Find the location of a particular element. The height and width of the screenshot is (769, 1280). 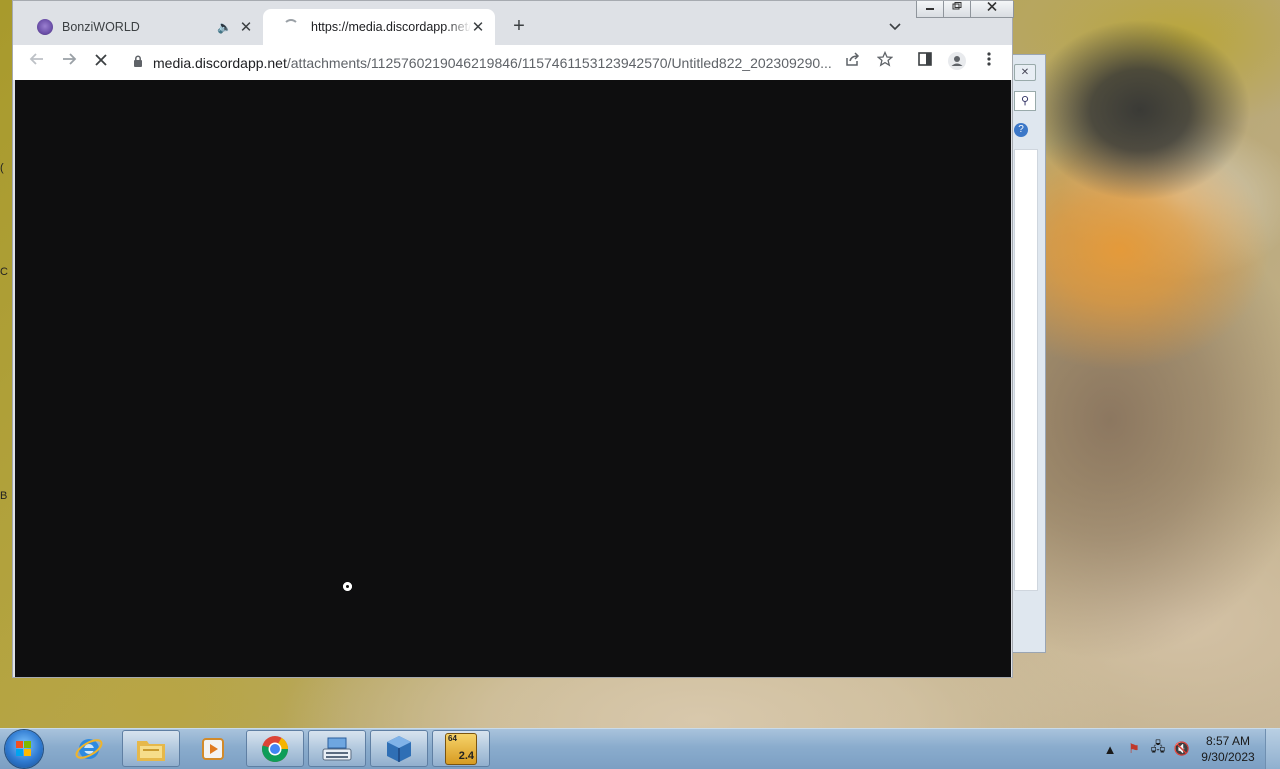

restore-button is located at coordinates (957, 9).